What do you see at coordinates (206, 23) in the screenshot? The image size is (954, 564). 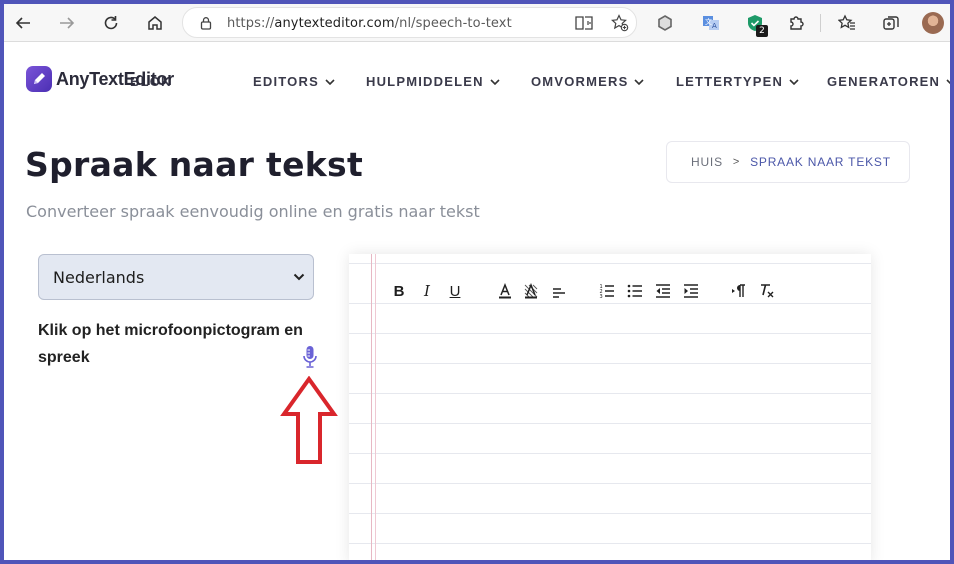 I see `lock-icon` at bounding box center [206, 23].